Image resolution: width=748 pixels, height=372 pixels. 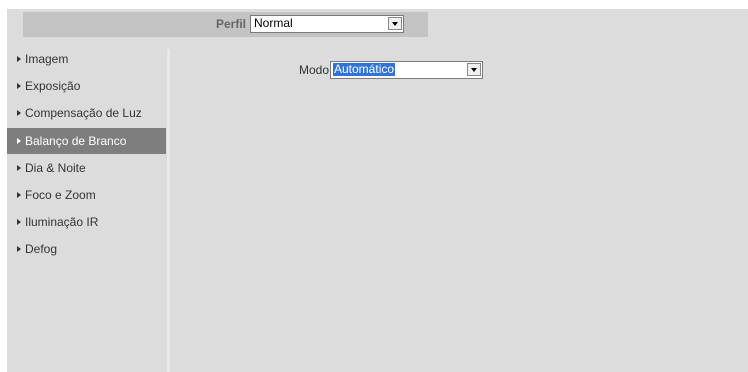 I want to click on sidebar-item-foco-e-zoom: Foco e Zoom, so click(x=86, y=198).